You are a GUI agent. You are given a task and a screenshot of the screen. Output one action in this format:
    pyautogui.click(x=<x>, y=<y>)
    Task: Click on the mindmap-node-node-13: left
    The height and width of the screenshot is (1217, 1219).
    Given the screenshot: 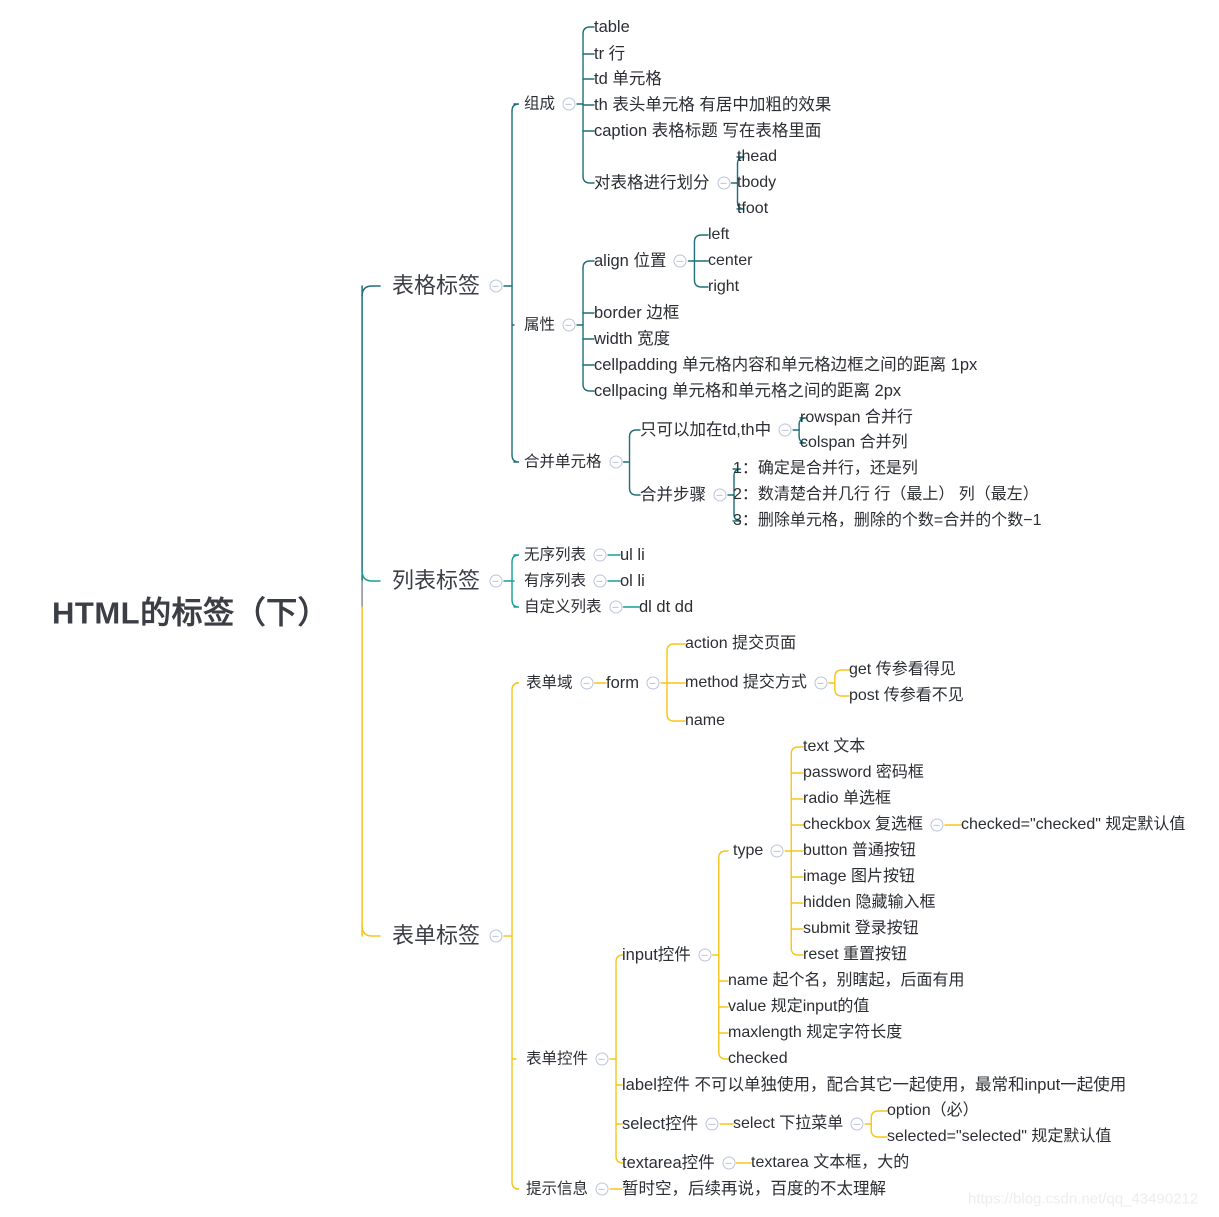 What is the action you would take?
    pyautogui.click(x=718, y=235)
    